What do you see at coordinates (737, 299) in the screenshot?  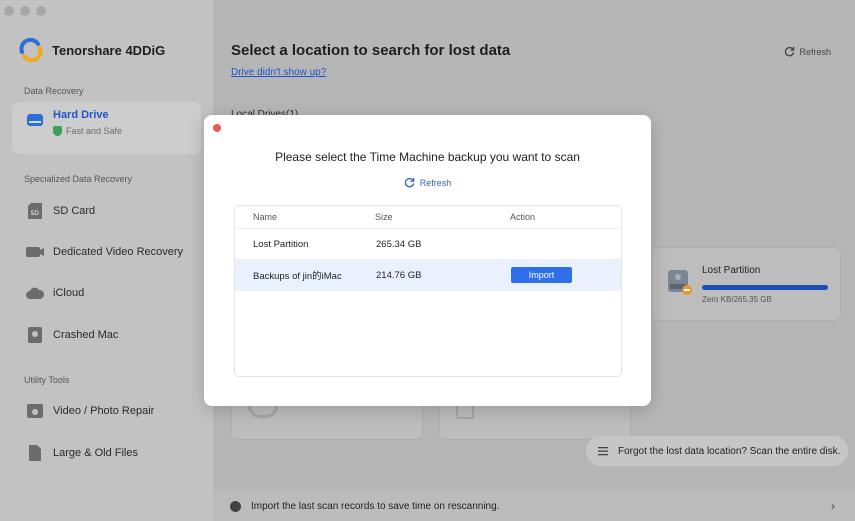 I see `drive-size: Zero KB/265.35 GB` at bounding box center [737, 299].